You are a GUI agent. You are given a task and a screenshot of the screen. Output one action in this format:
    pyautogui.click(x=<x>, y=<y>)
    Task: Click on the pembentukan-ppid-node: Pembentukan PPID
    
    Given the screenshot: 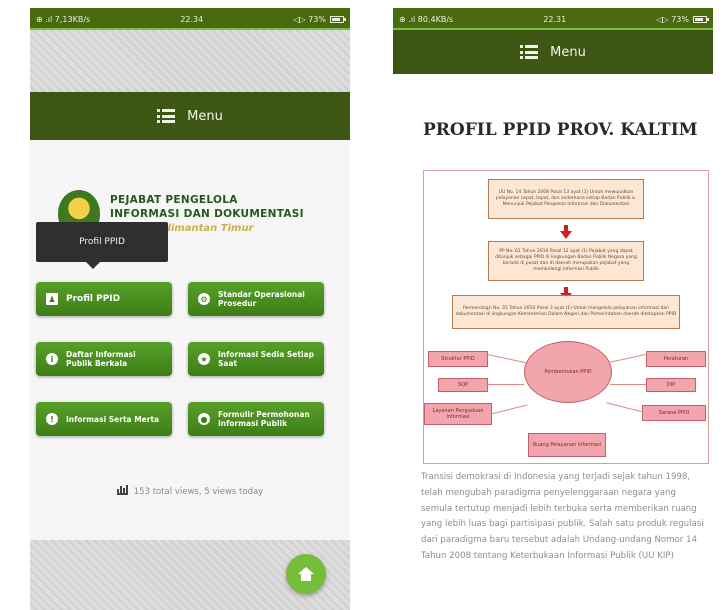 What is the action you would take?
    pyautogui.click(x=568, y=372)
    